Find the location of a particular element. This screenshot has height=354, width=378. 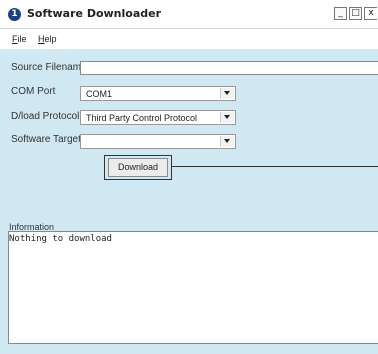

title-bar: 1 Software Downloader _ □ x is located at coordinates (189, 14).